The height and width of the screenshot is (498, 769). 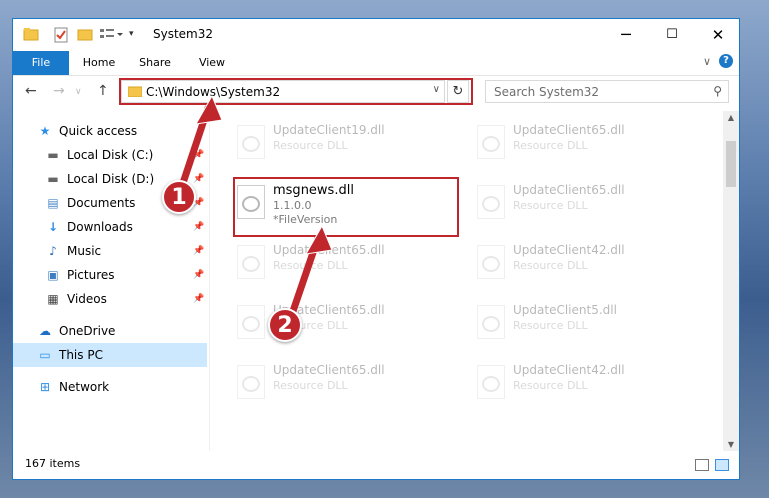 What do you see at coordinates (91, 275) in the screenshot?
I see `sidebar-item-label: Pictures` at bounding box center [91, 275].